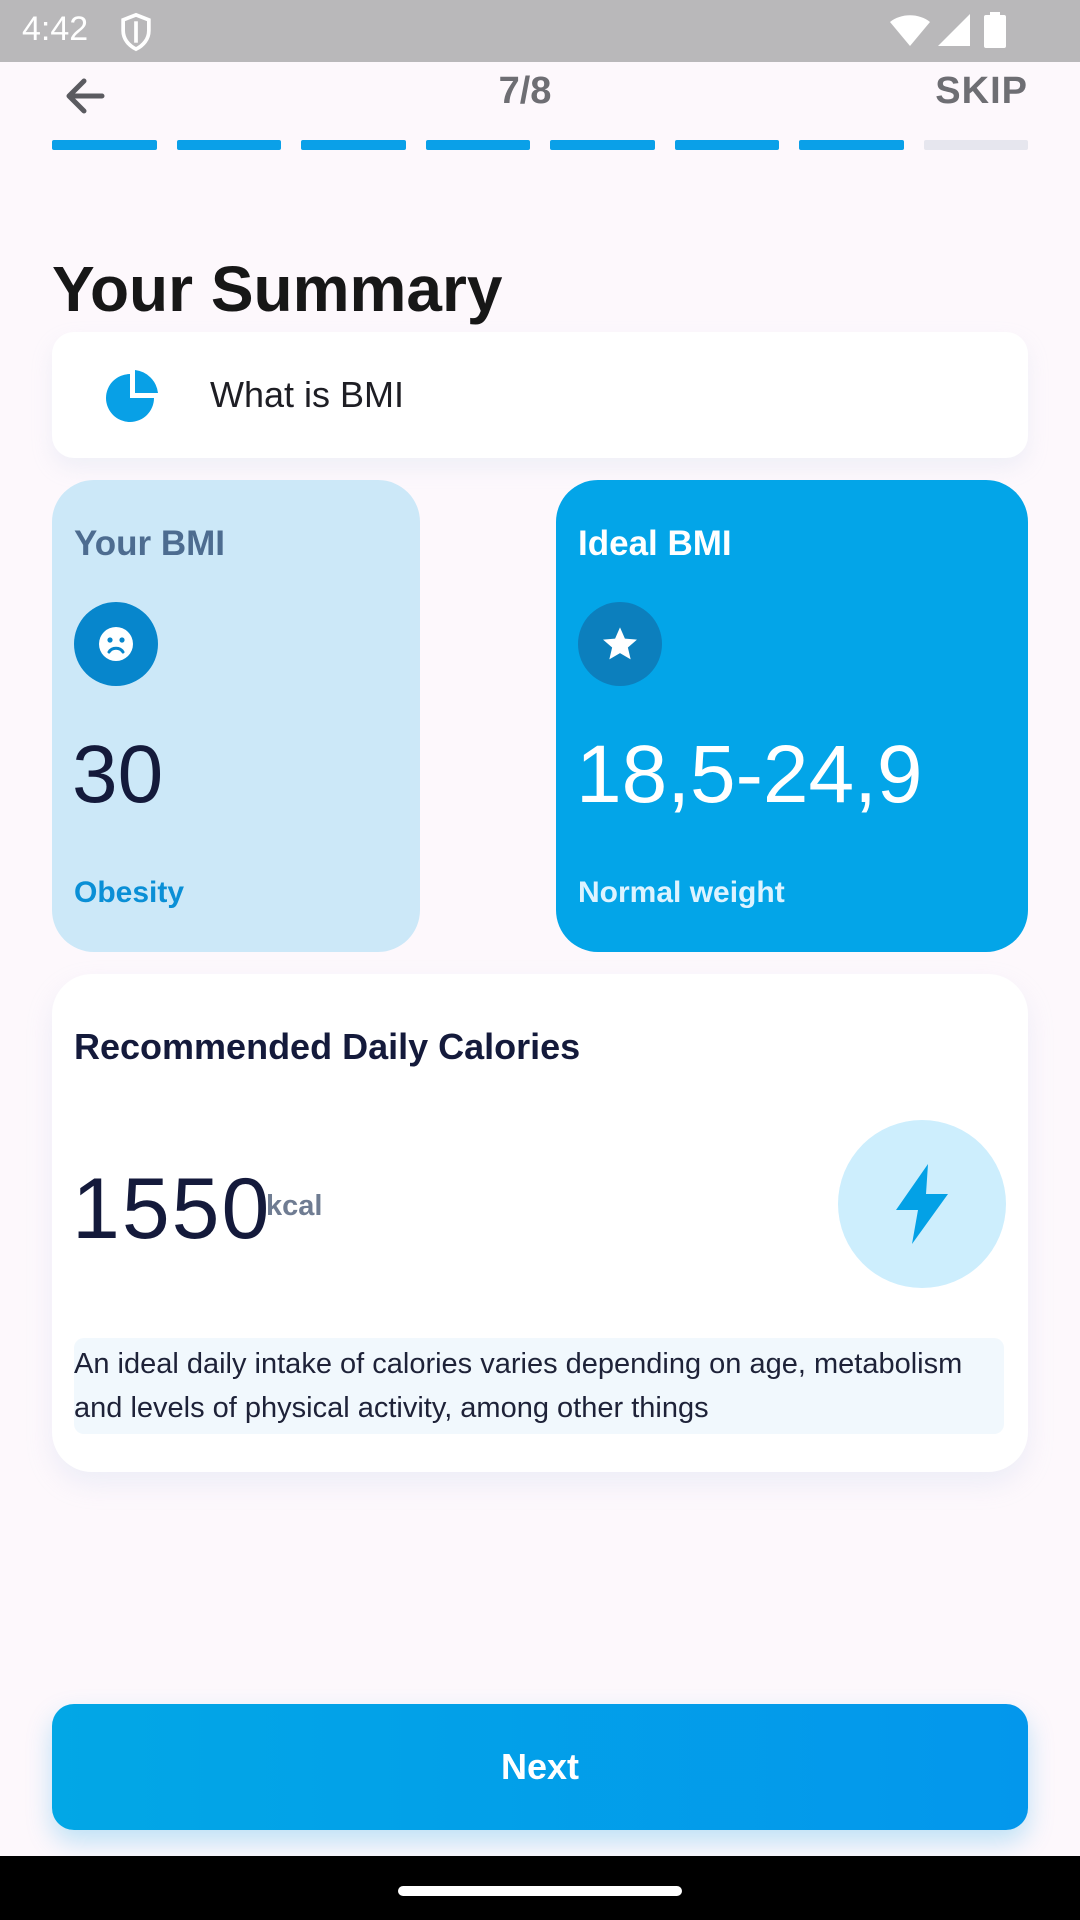 Image resolution: width=1080 pixels, height=1920 pixels. Describe the element at coordinates (540, 31) in the screenshot. I see `status-bar: 4:42` at that location.